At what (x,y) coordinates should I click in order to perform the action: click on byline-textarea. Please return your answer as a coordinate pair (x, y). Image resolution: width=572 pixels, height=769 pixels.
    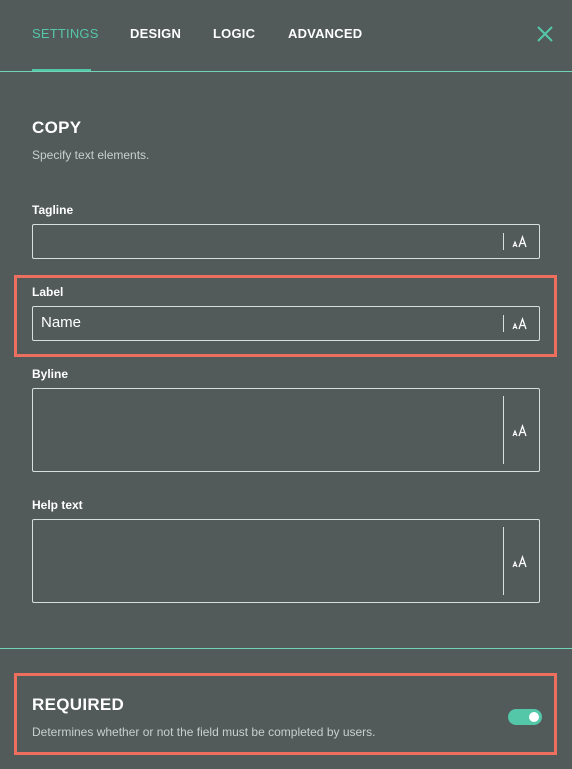
    Looking at the image, I should click on (286, 430).